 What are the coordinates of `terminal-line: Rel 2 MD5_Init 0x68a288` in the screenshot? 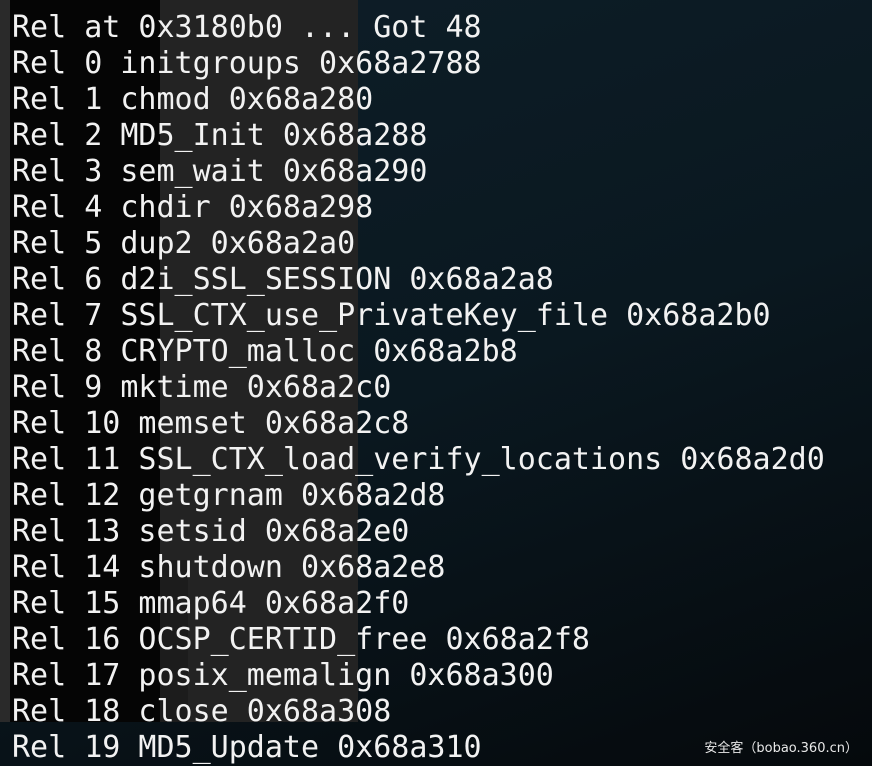 It's located at (220, 135).